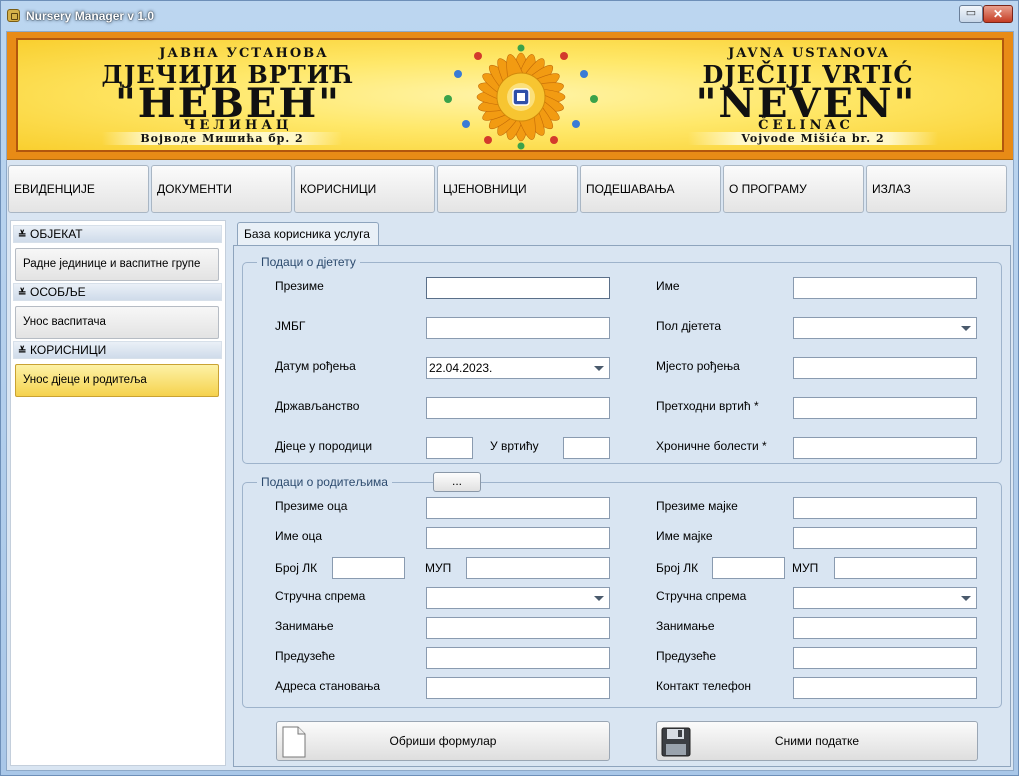  What do you see at coordinates (117, 350) in the screenshot?
I see `sidebar-section-users: ≚ КОРИСНИЦИ` at bounding box center [117, 350].